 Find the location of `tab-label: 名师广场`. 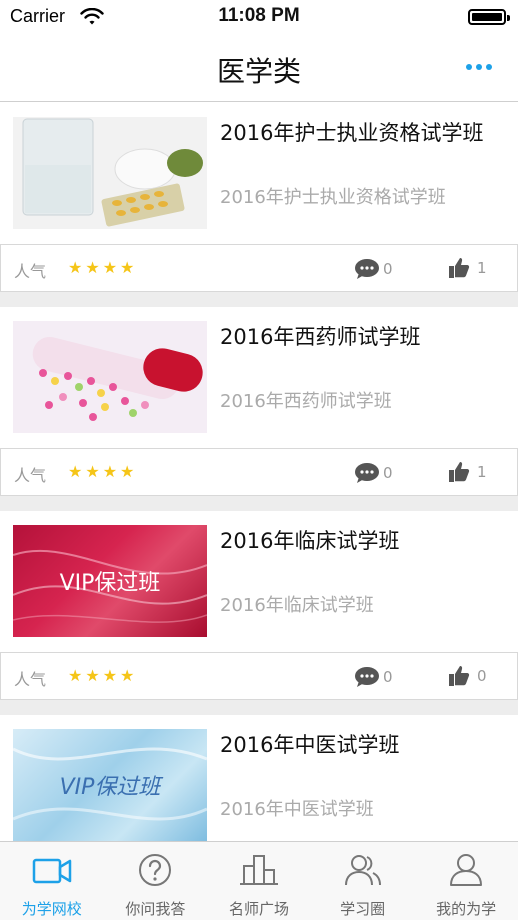

tab-label: 名师广场 is located at coordinates (258, 909).